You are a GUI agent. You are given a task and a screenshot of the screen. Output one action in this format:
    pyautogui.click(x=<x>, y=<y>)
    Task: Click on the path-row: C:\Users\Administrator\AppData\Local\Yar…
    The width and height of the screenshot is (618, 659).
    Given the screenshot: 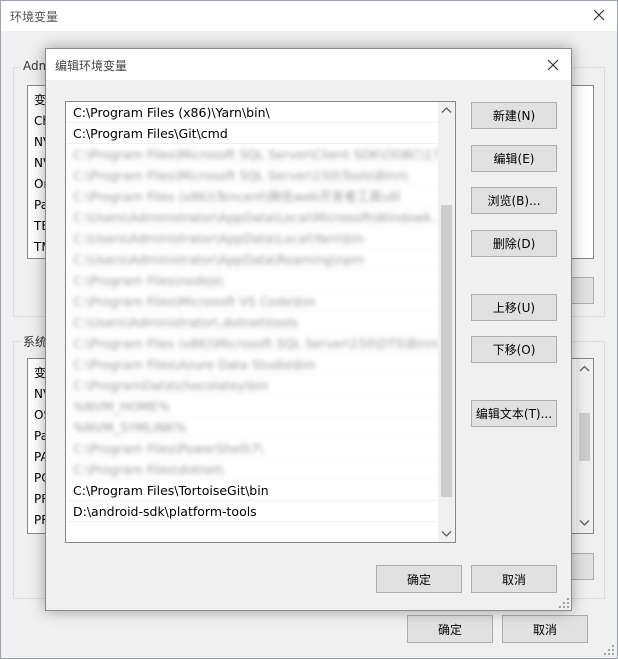 What is the action you would take?
    pyautogui.click(x=253, y=238)
    